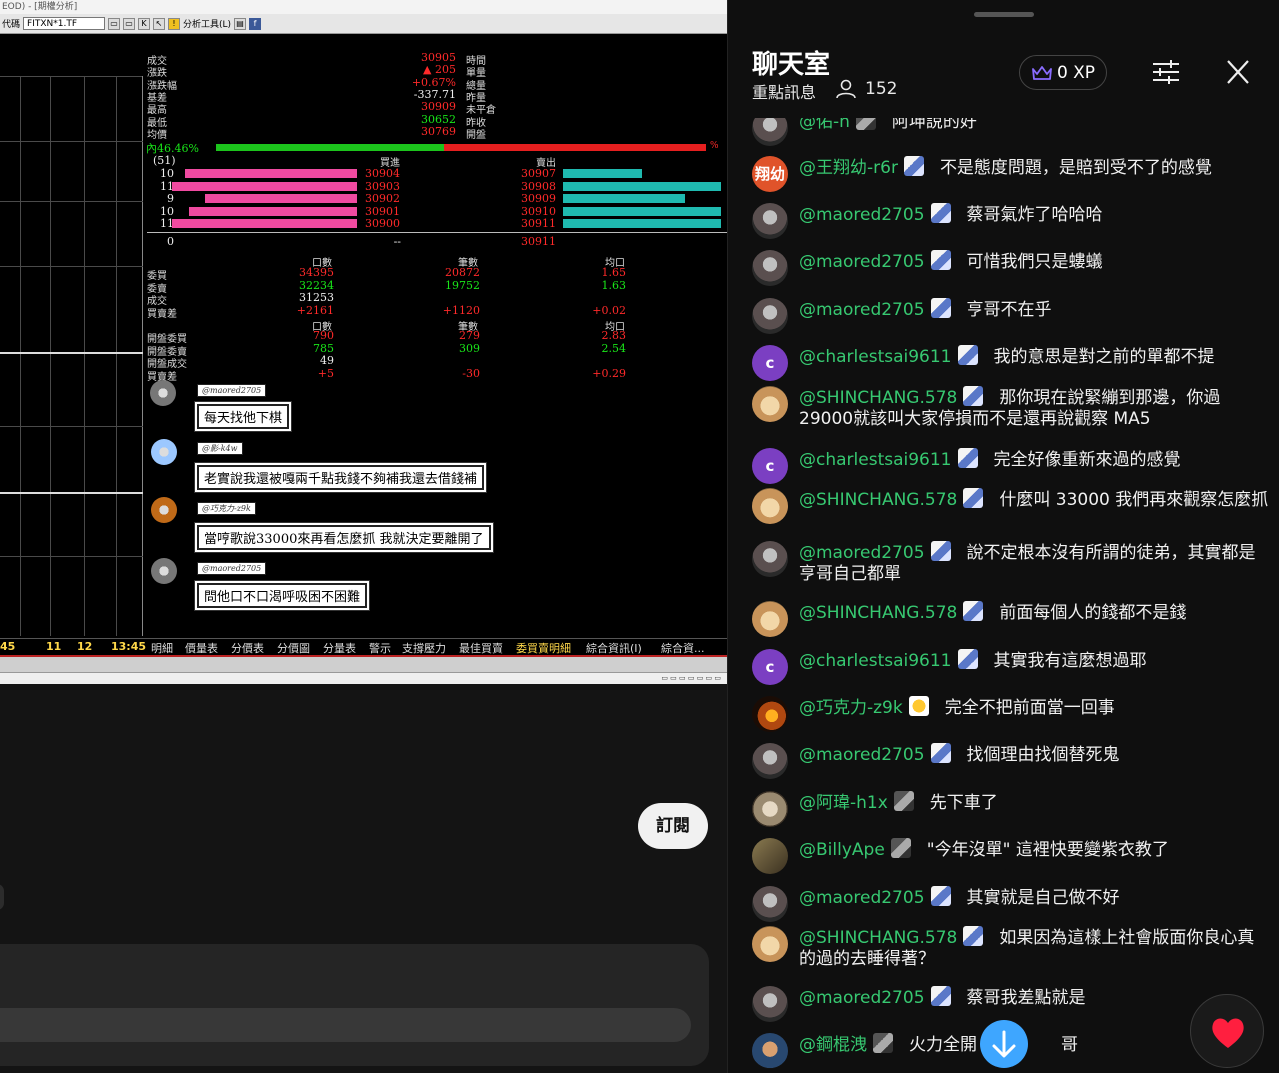 The width and height of the screenshot is (1279, 1073). Describe the element at coordinates (327, 361) in the screenshot. I see `stats-value: 49` at that location.